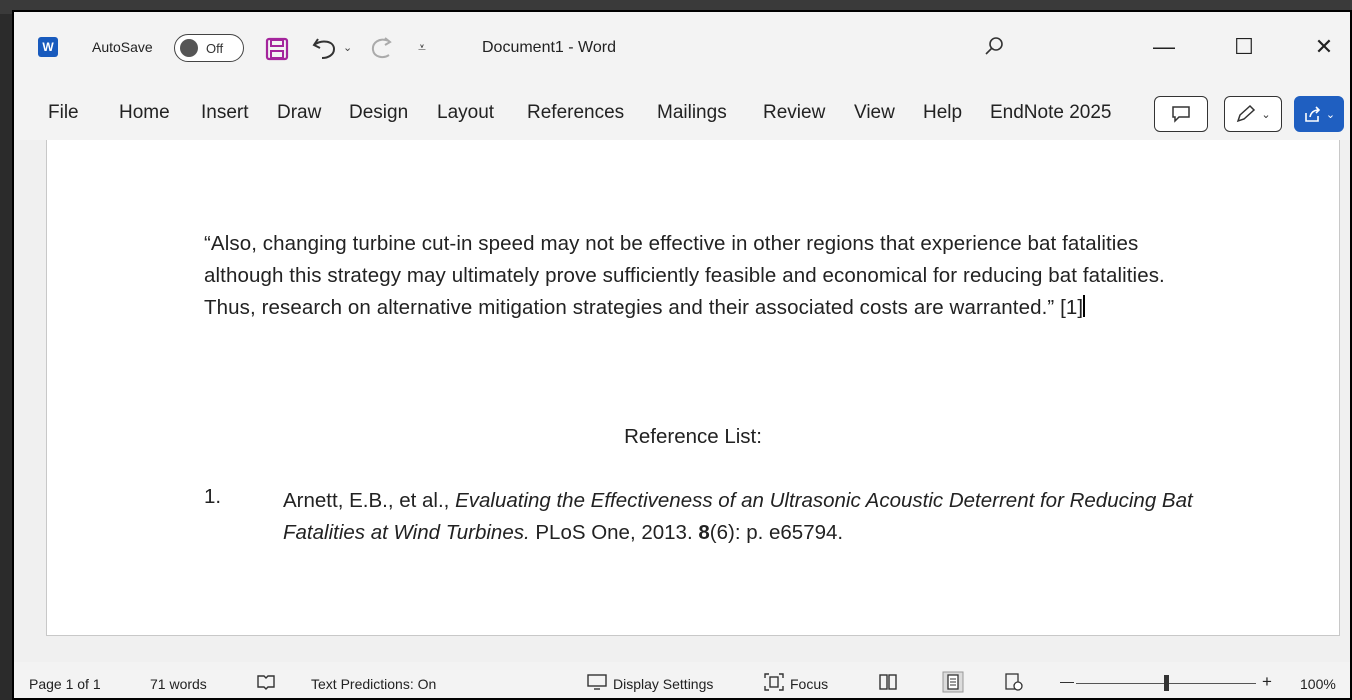  Describe the element at coordinates (65, 684) in the screenshot. I see `page-count: Page 1 of 1` at that location.